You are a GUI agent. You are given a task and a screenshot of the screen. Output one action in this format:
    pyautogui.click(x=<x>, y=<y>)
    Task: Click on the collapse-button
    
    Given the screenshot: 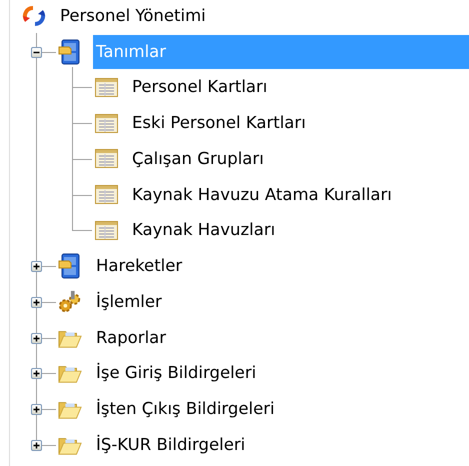 What is the action you would take?
    pyautogui.click(x=36, y=52)
    